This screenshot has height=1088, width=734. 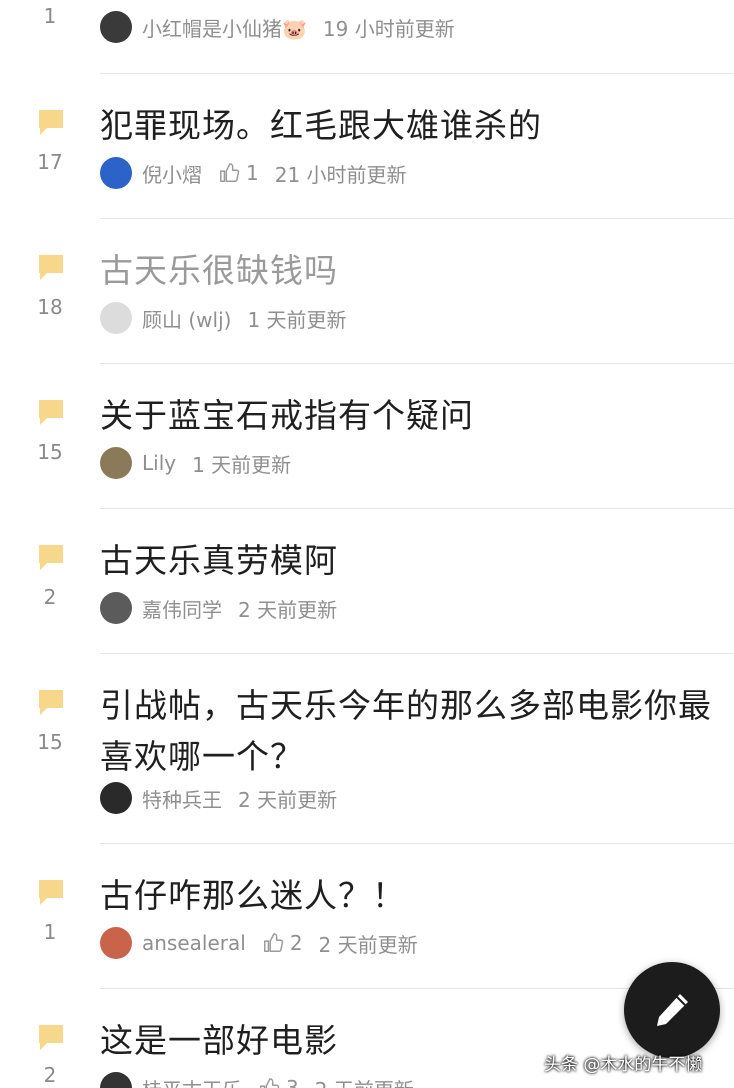 I want to click on like-button: 3, so click(x=278, y=1082).